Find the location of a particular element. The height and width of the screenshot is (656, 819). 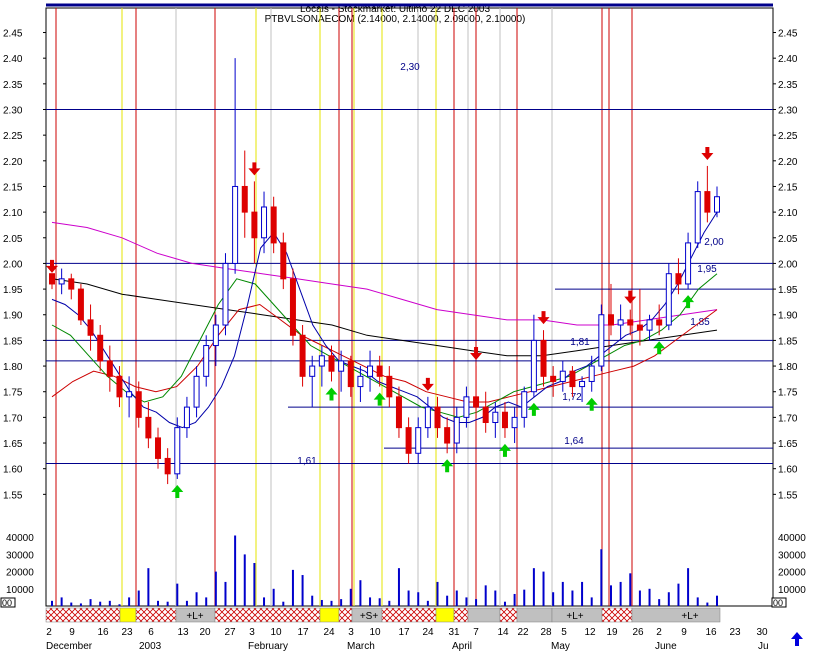

price-tick-label-right: 1.85 is located at coordinates (788, 341).